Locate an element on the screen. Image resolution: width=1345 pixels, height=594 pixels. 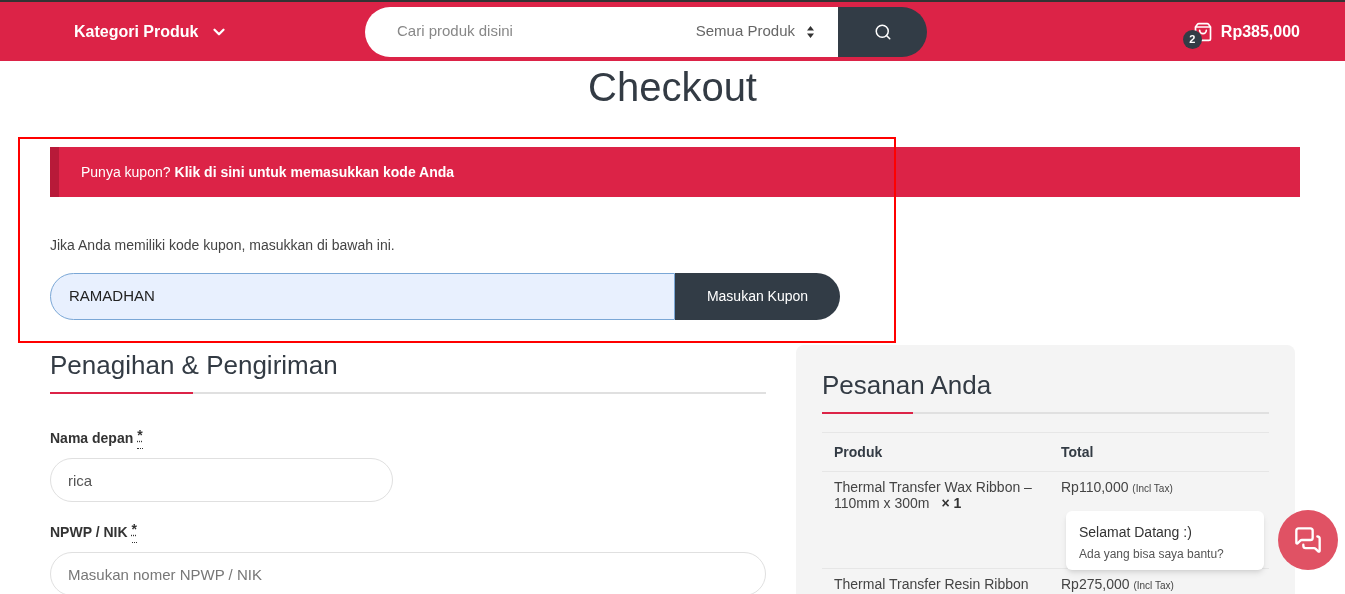
chat-button is located at coordinates (1308, 540).